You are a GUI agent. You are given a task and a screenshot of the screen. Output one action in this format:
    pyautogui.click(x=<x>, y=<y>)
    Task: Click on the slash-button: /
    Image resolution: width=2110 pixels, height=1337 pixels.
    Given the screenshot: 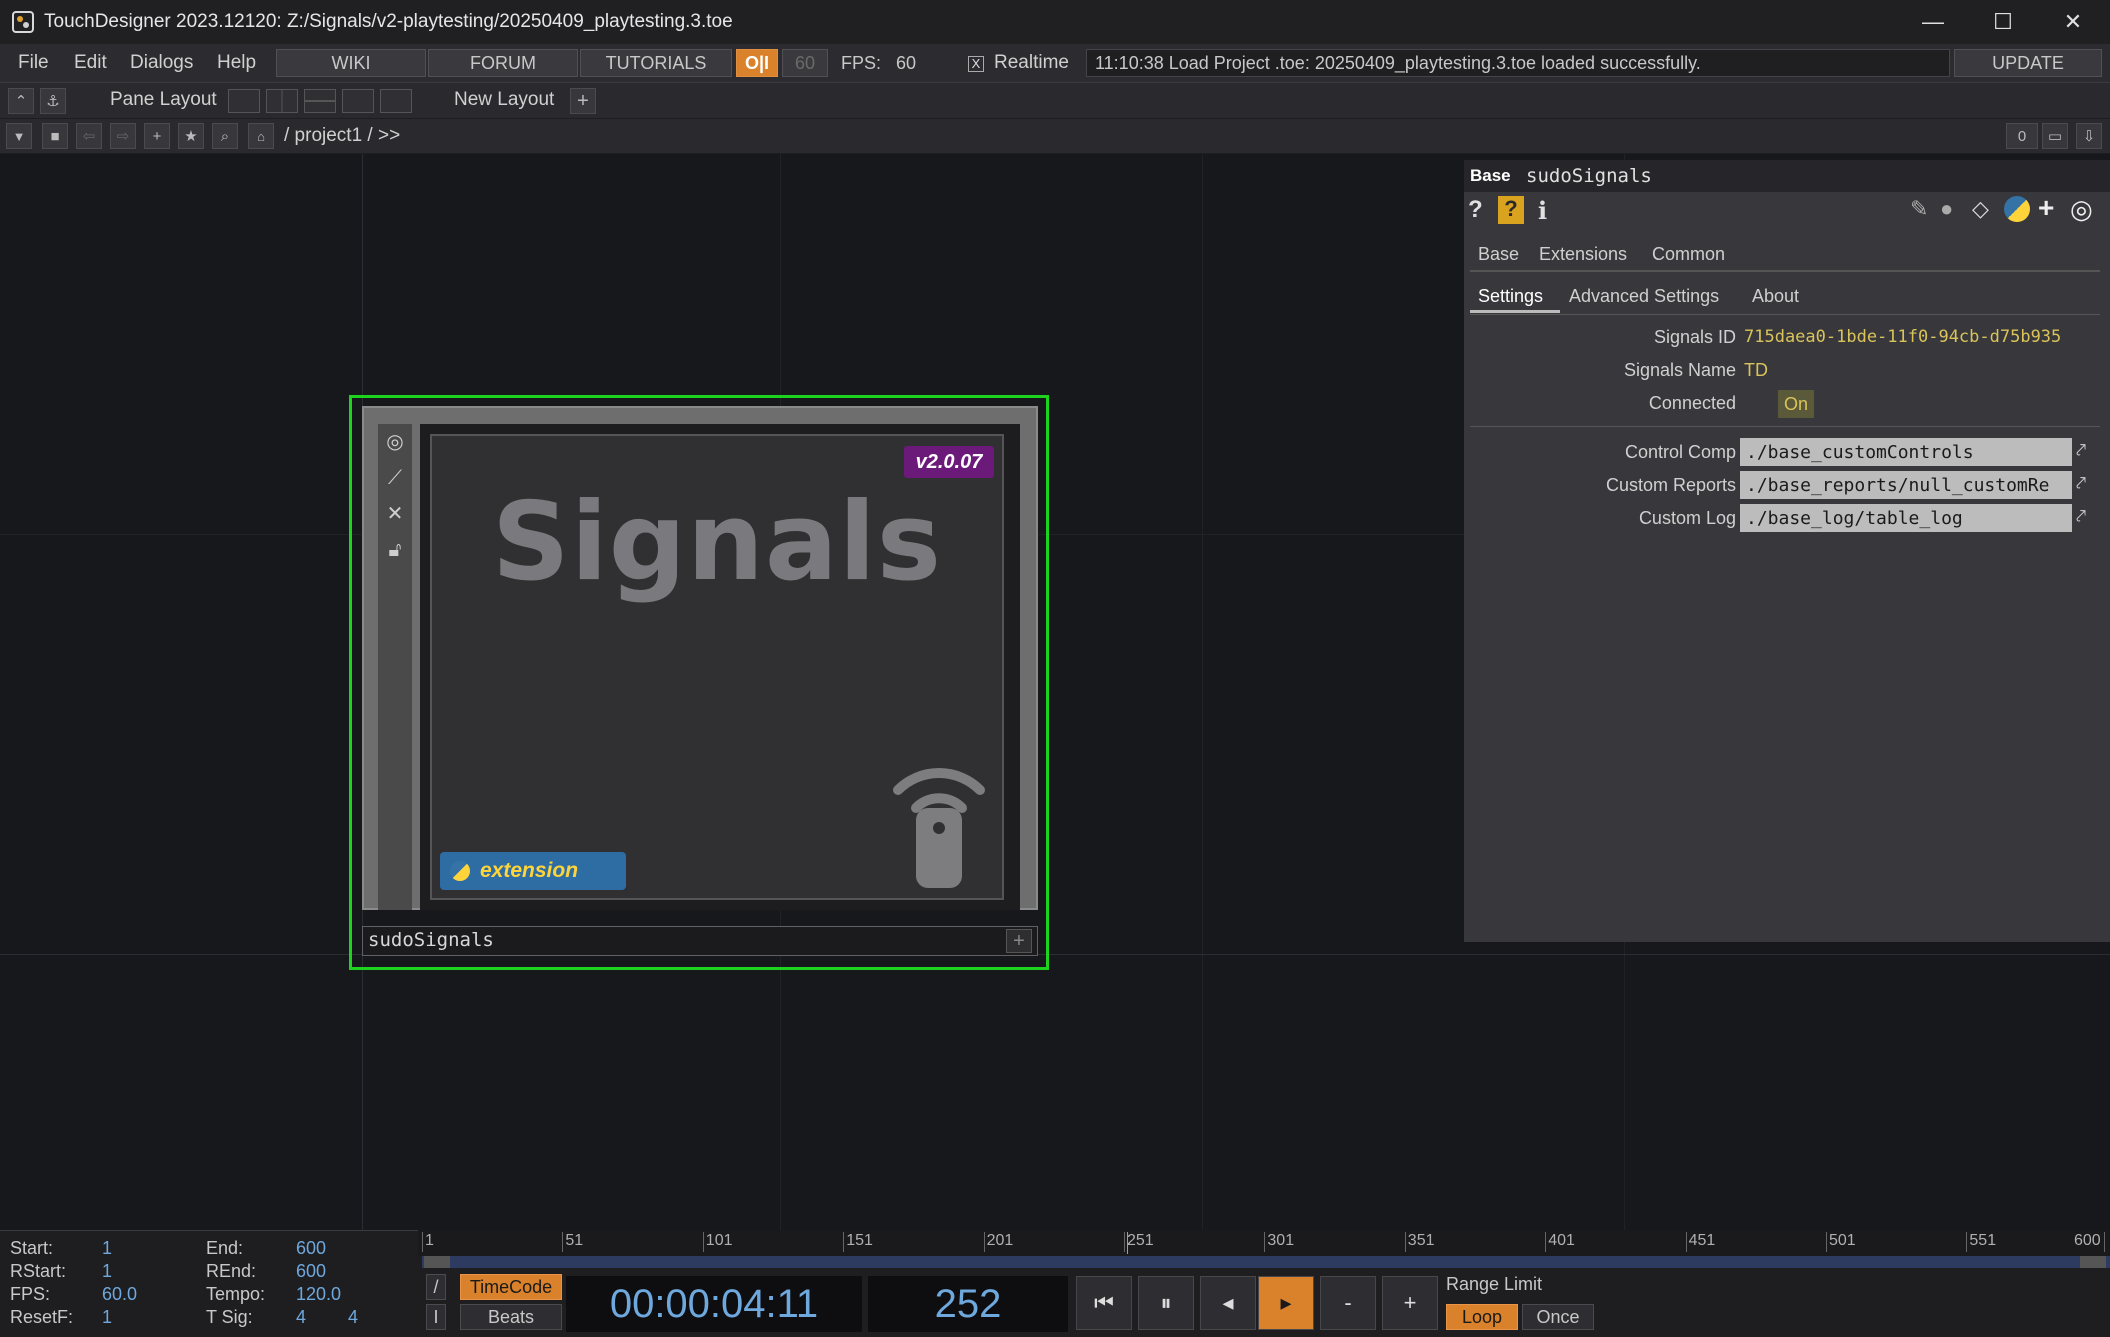 What is the action you would take?
    pyautogui.click(x=436, y=1287)
    